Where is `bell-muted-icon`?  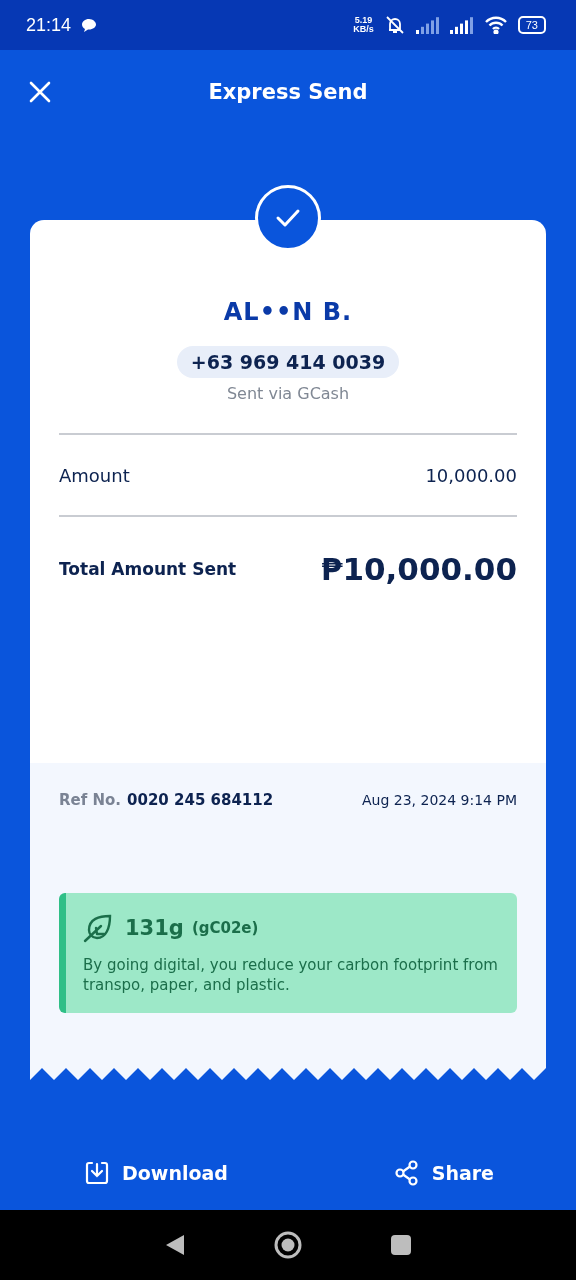 bell-muted-icon is located at coordinates (394, 25).